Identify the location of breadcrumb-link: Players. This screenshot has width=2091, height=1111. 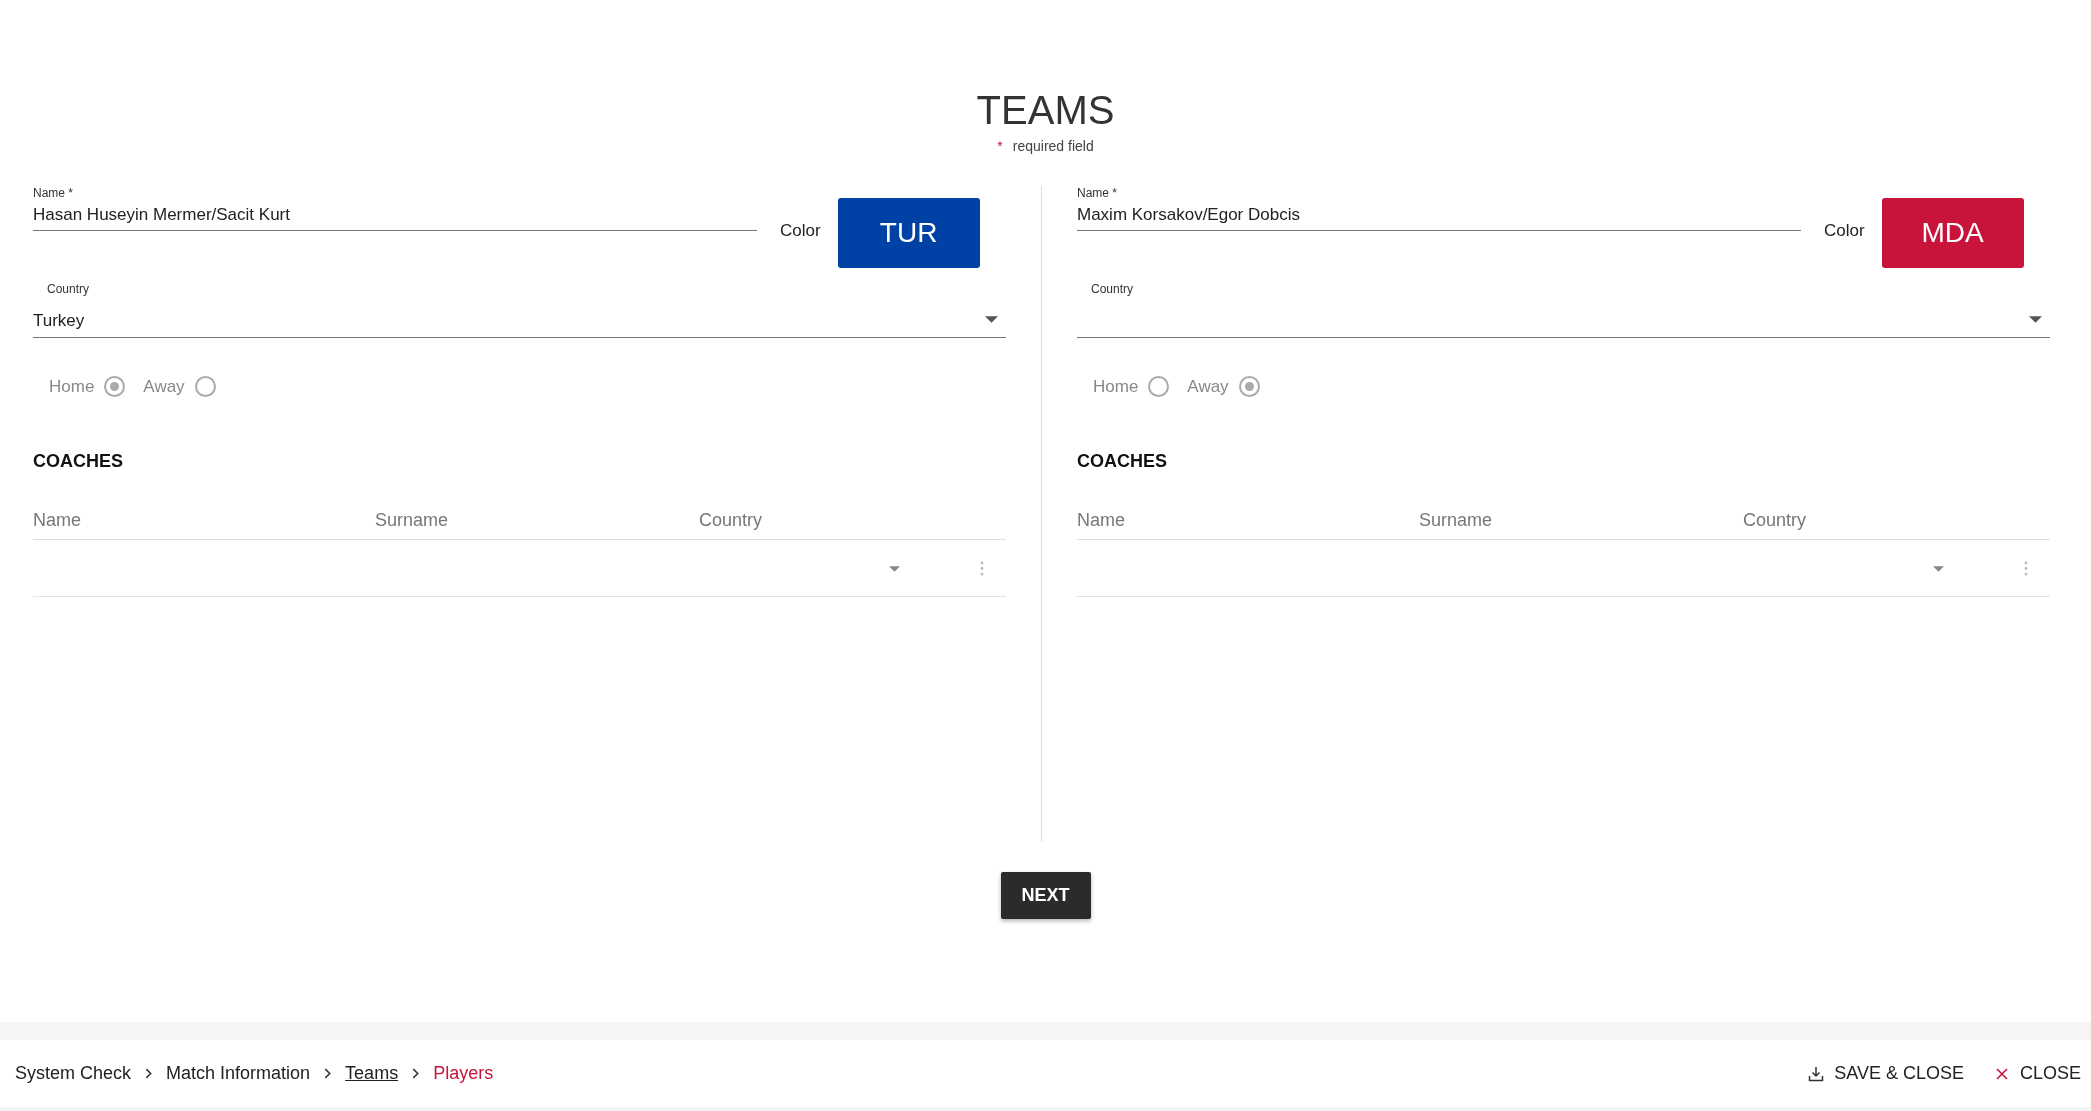
(463, 1073).